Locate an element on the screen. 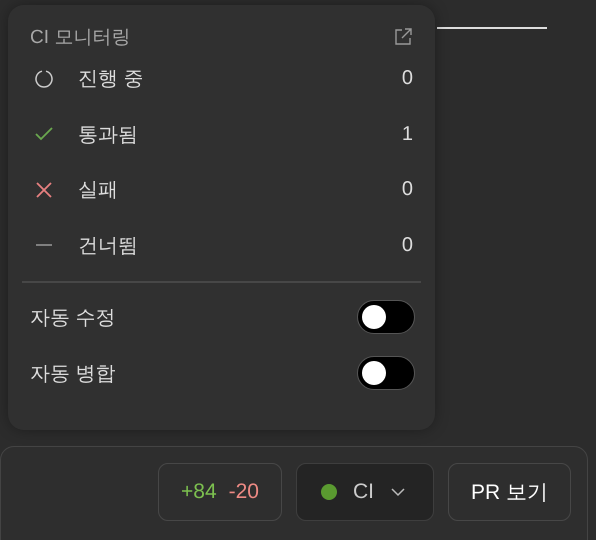  additions-count: +84 is located at coordinates (199, 492).